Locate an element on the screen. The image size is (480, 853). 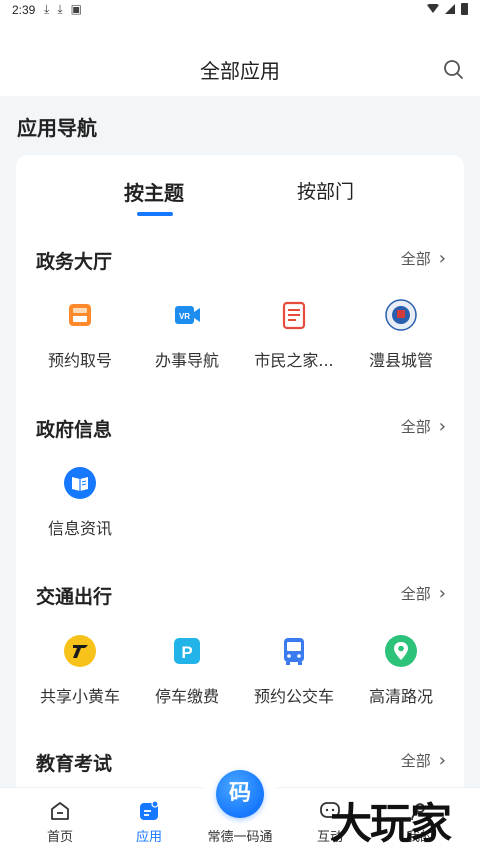
home-icon is located at coordinates (60, 811).